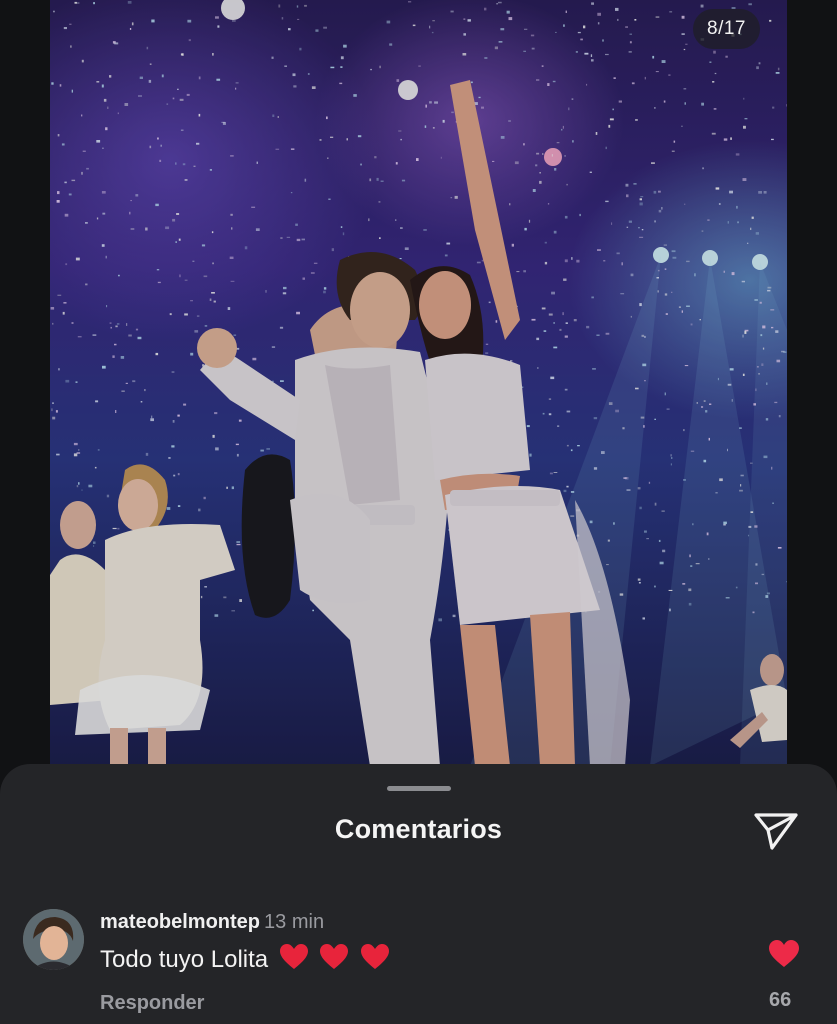 The image size is (837, 1024). Describe the element at coordinates (780, 1000) in the screenshot. I see `like-count: 66` at that location.